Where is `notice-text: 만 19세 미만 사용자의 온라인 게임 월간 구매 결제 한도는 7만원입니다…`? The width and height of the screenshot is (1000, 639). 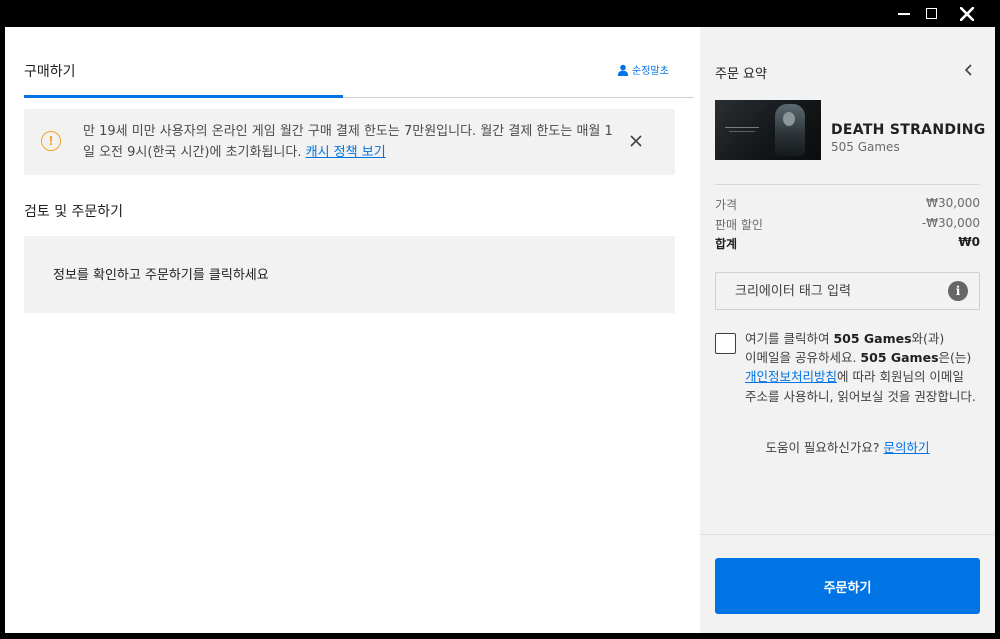 notice-text: 만 19세 미만 사용자의 온라인 게임 월간 구매 결제 한도는 7만원입니다… is located at coordinates (348, 142).